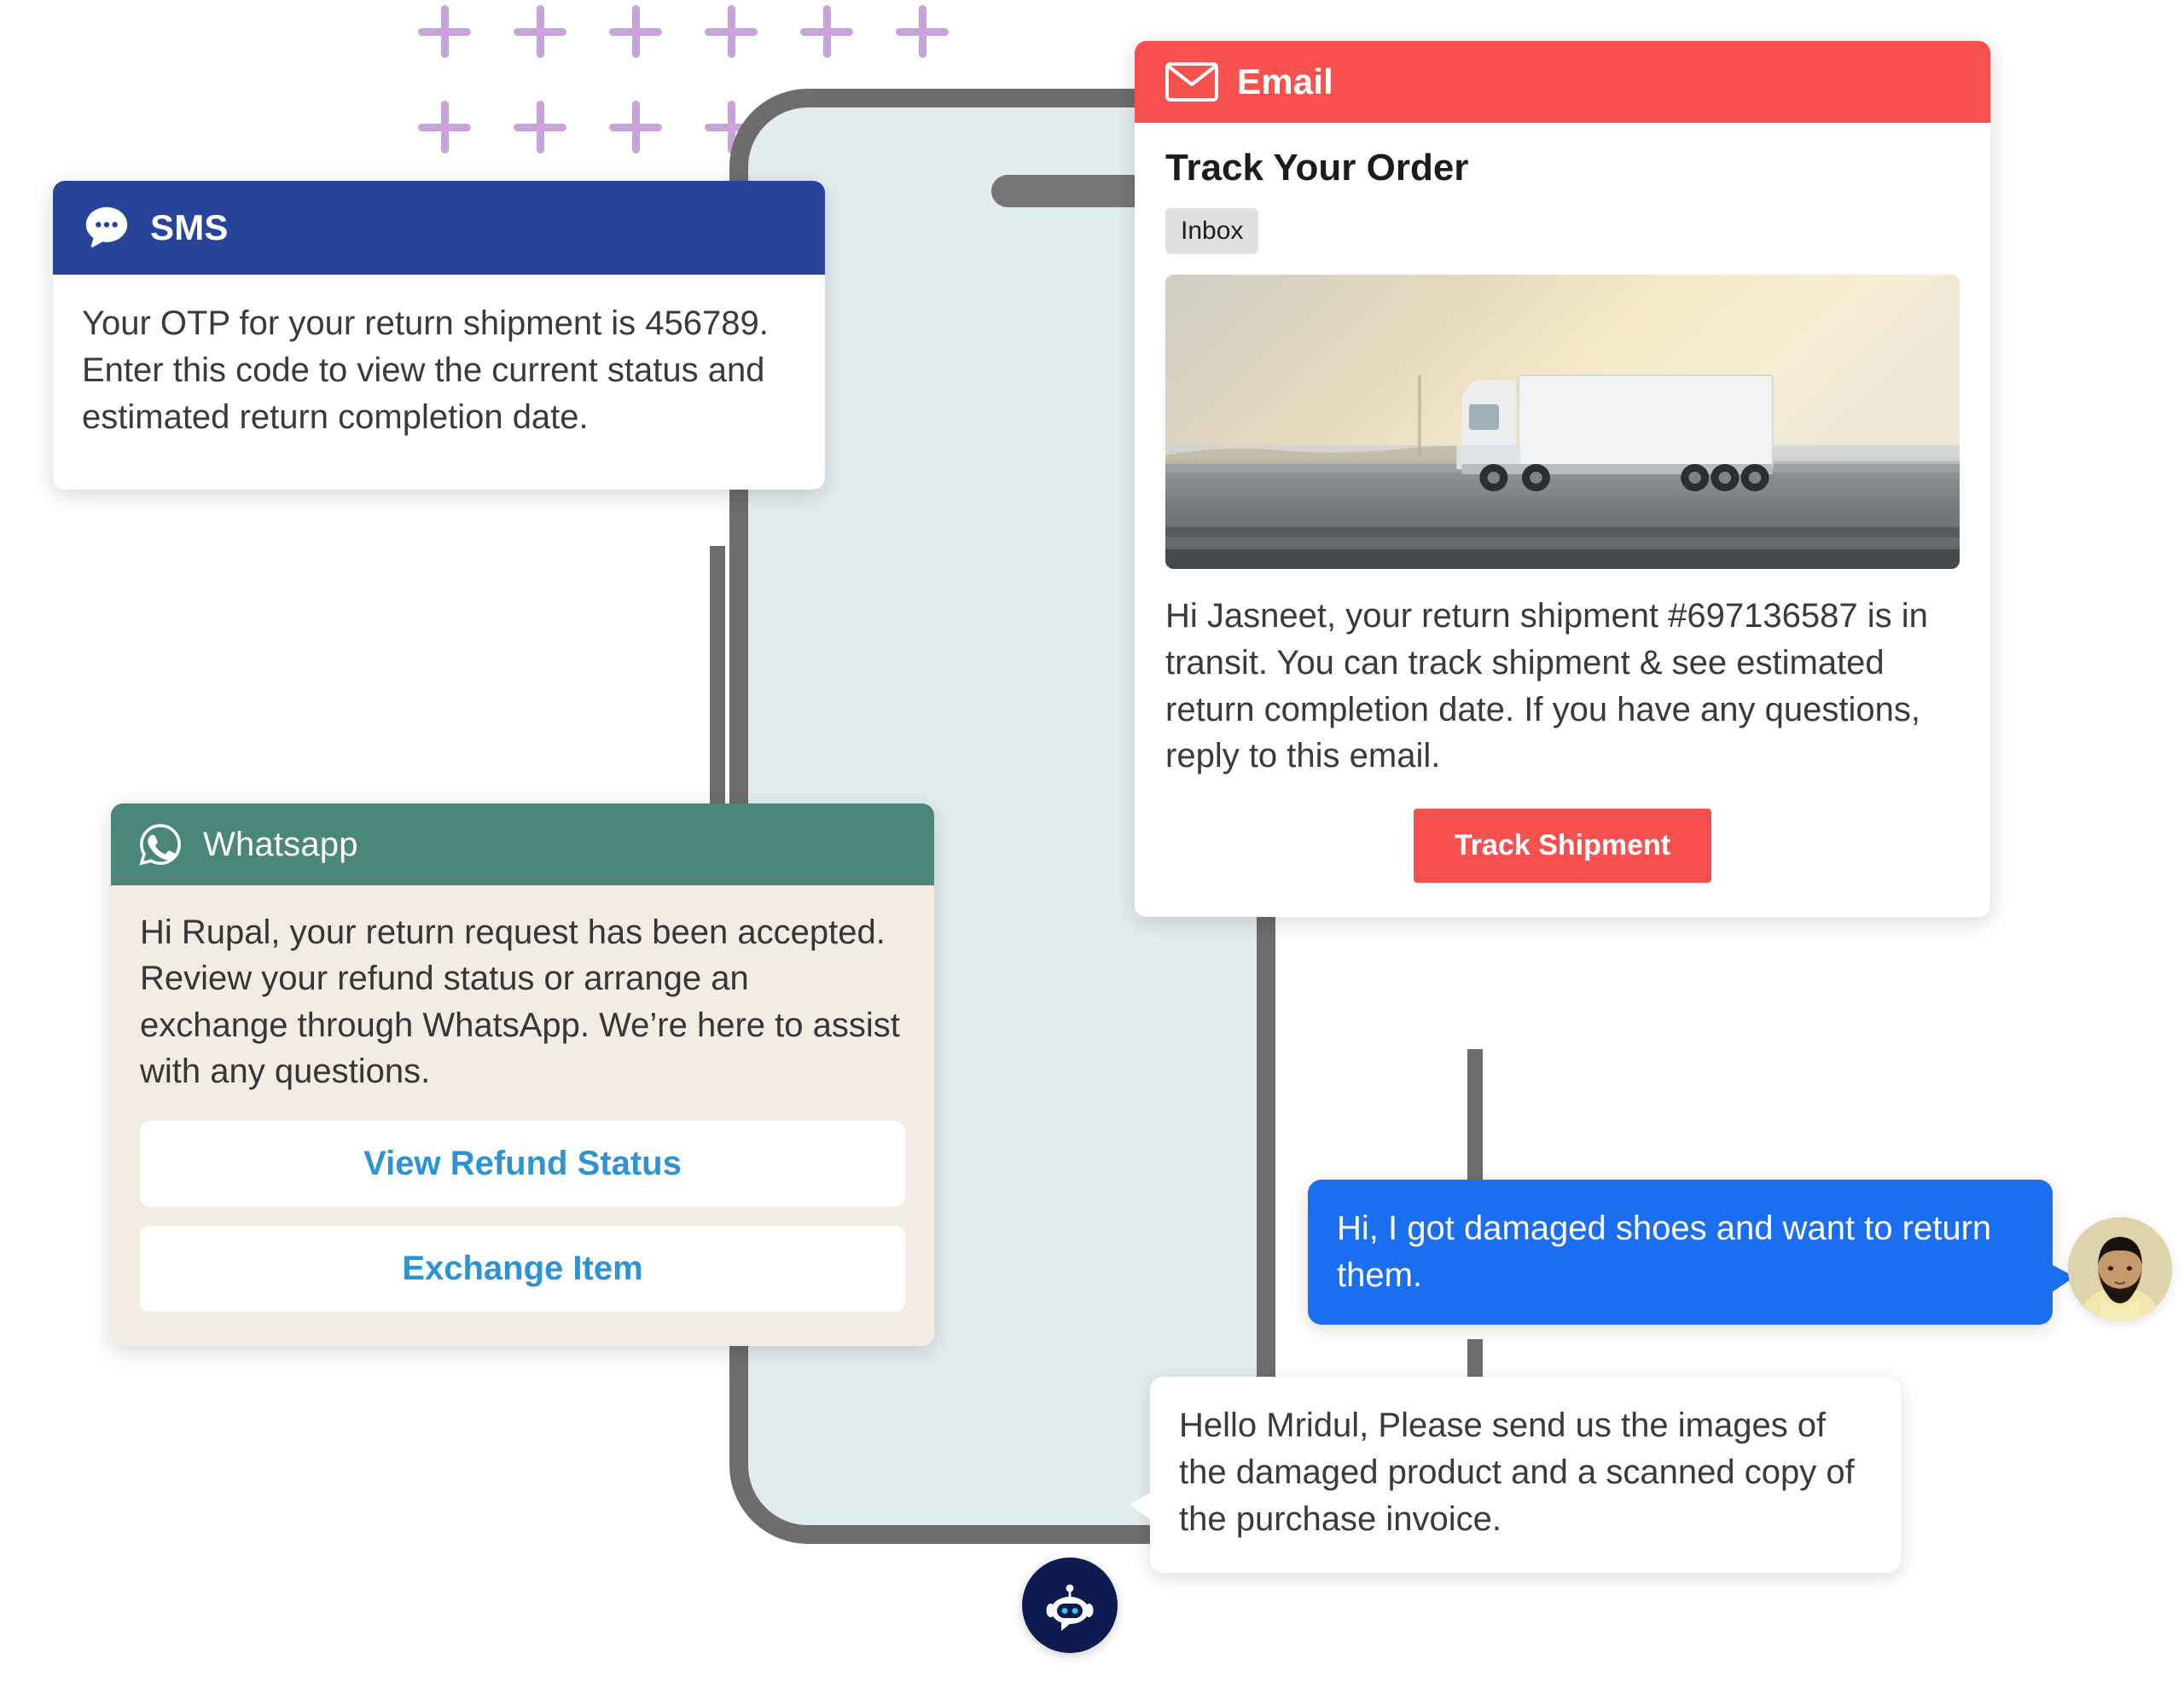 Image resolution: width=2184 pixels, height=1694 pixels. What do you see at coordinates (1562, 82) in the screenshot?
I see `email-card-header: Email` at bounding box center [1562, 82].